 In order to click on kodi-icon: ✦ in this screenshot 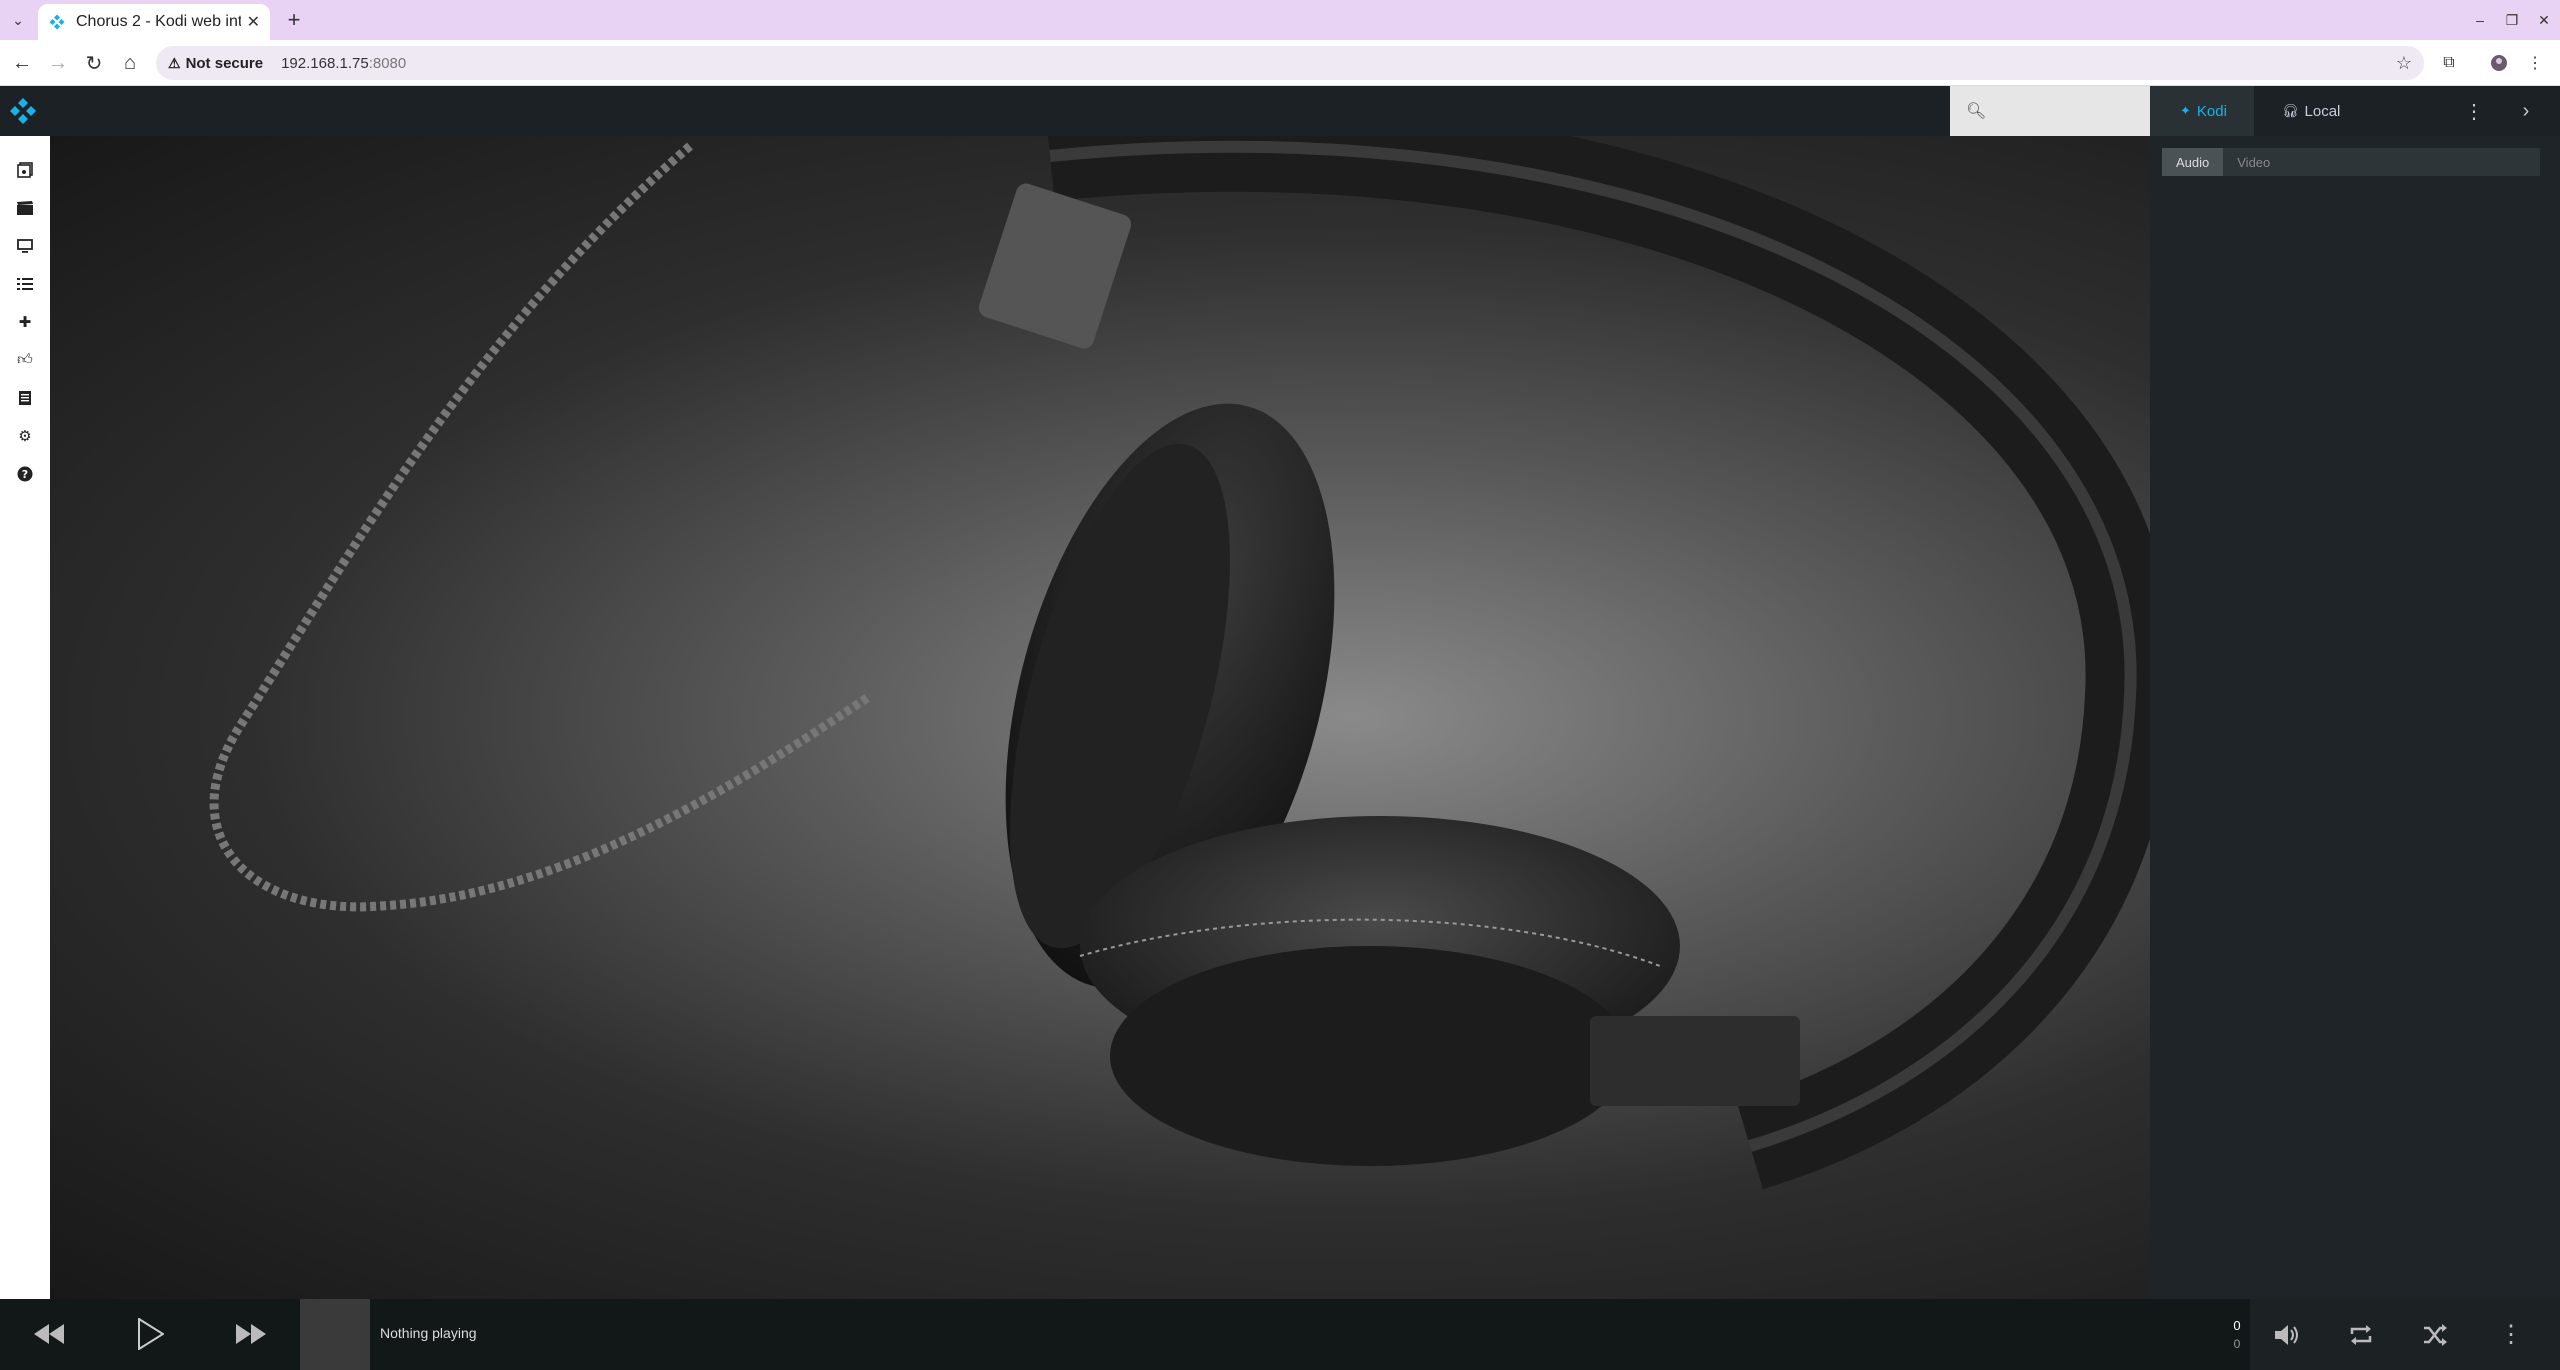, I will do `click(2185, 110)`.